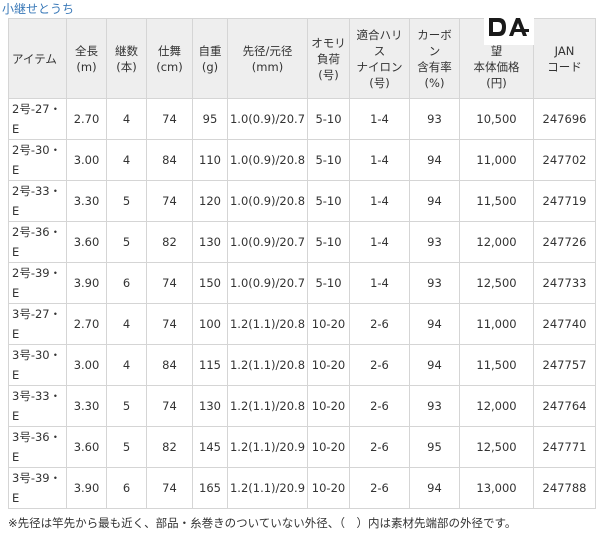 Image resolution: width=600 pixels, height=537 pixels. I want to click on header-cell-line: (cm), so click(169, 66).